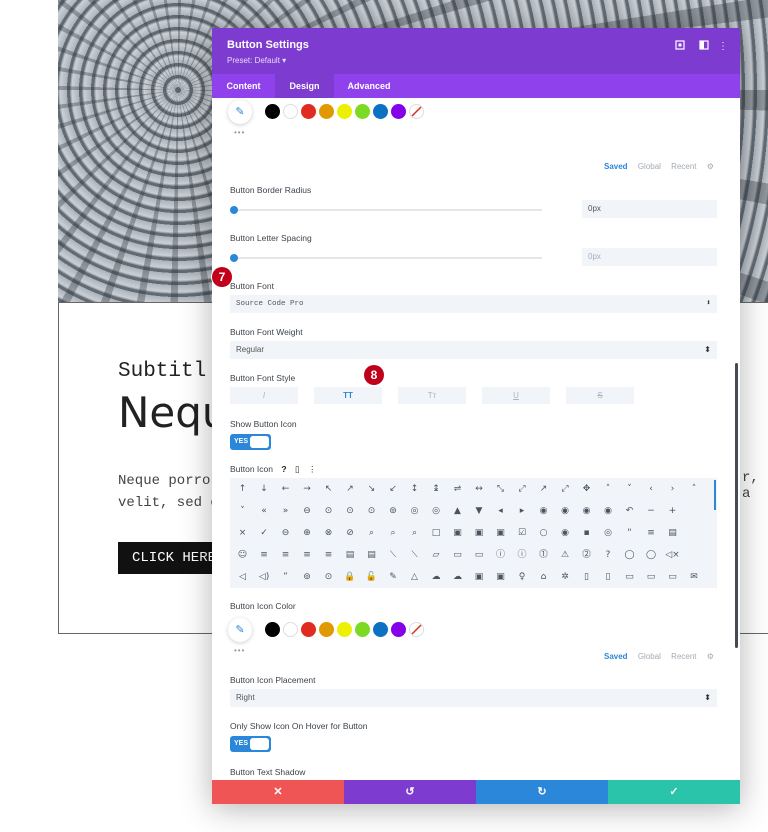  I want to click on icon-option: ”, so click(285, 577).